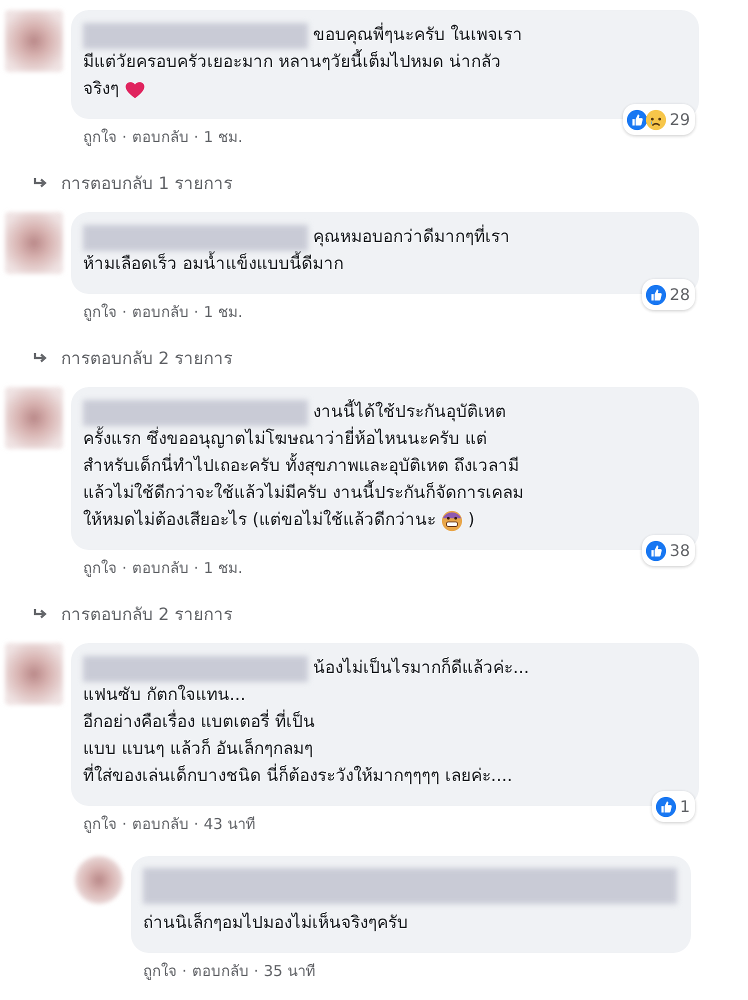 This screenshot has height=1000, width=748. I want to click on comment-text: ), so click(471, 520).